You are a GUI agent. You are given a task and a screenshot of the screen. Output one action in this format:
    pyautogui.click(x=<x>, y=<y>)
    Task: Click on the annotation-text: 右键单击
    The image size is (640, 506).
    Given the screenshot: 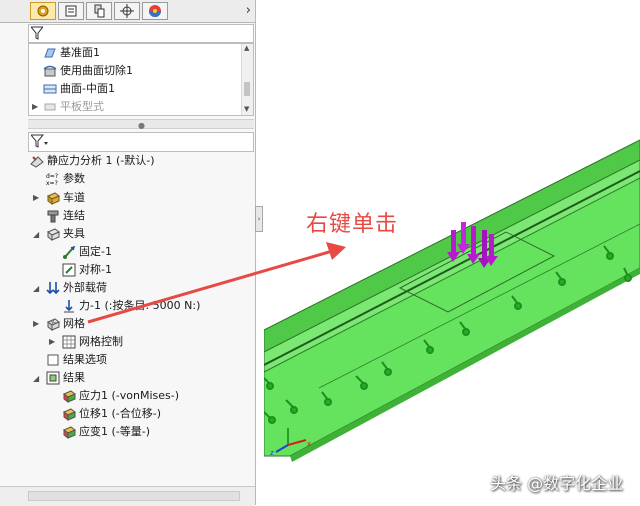 What is the action you would take?
    pyautogui.click(x=352, y=224)
    